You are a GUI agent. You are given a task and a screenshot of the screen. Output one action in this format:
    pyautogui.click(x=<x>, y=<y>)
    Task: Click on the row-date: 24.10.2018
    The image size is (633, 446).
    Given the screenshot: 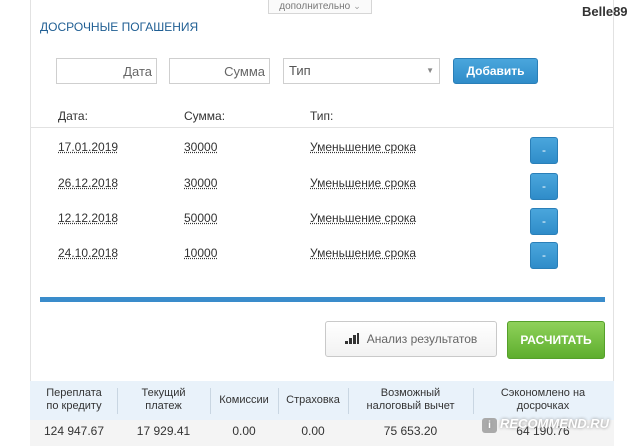 What is the action you would take?
    pyautogui.click(x=88, y=253)
    